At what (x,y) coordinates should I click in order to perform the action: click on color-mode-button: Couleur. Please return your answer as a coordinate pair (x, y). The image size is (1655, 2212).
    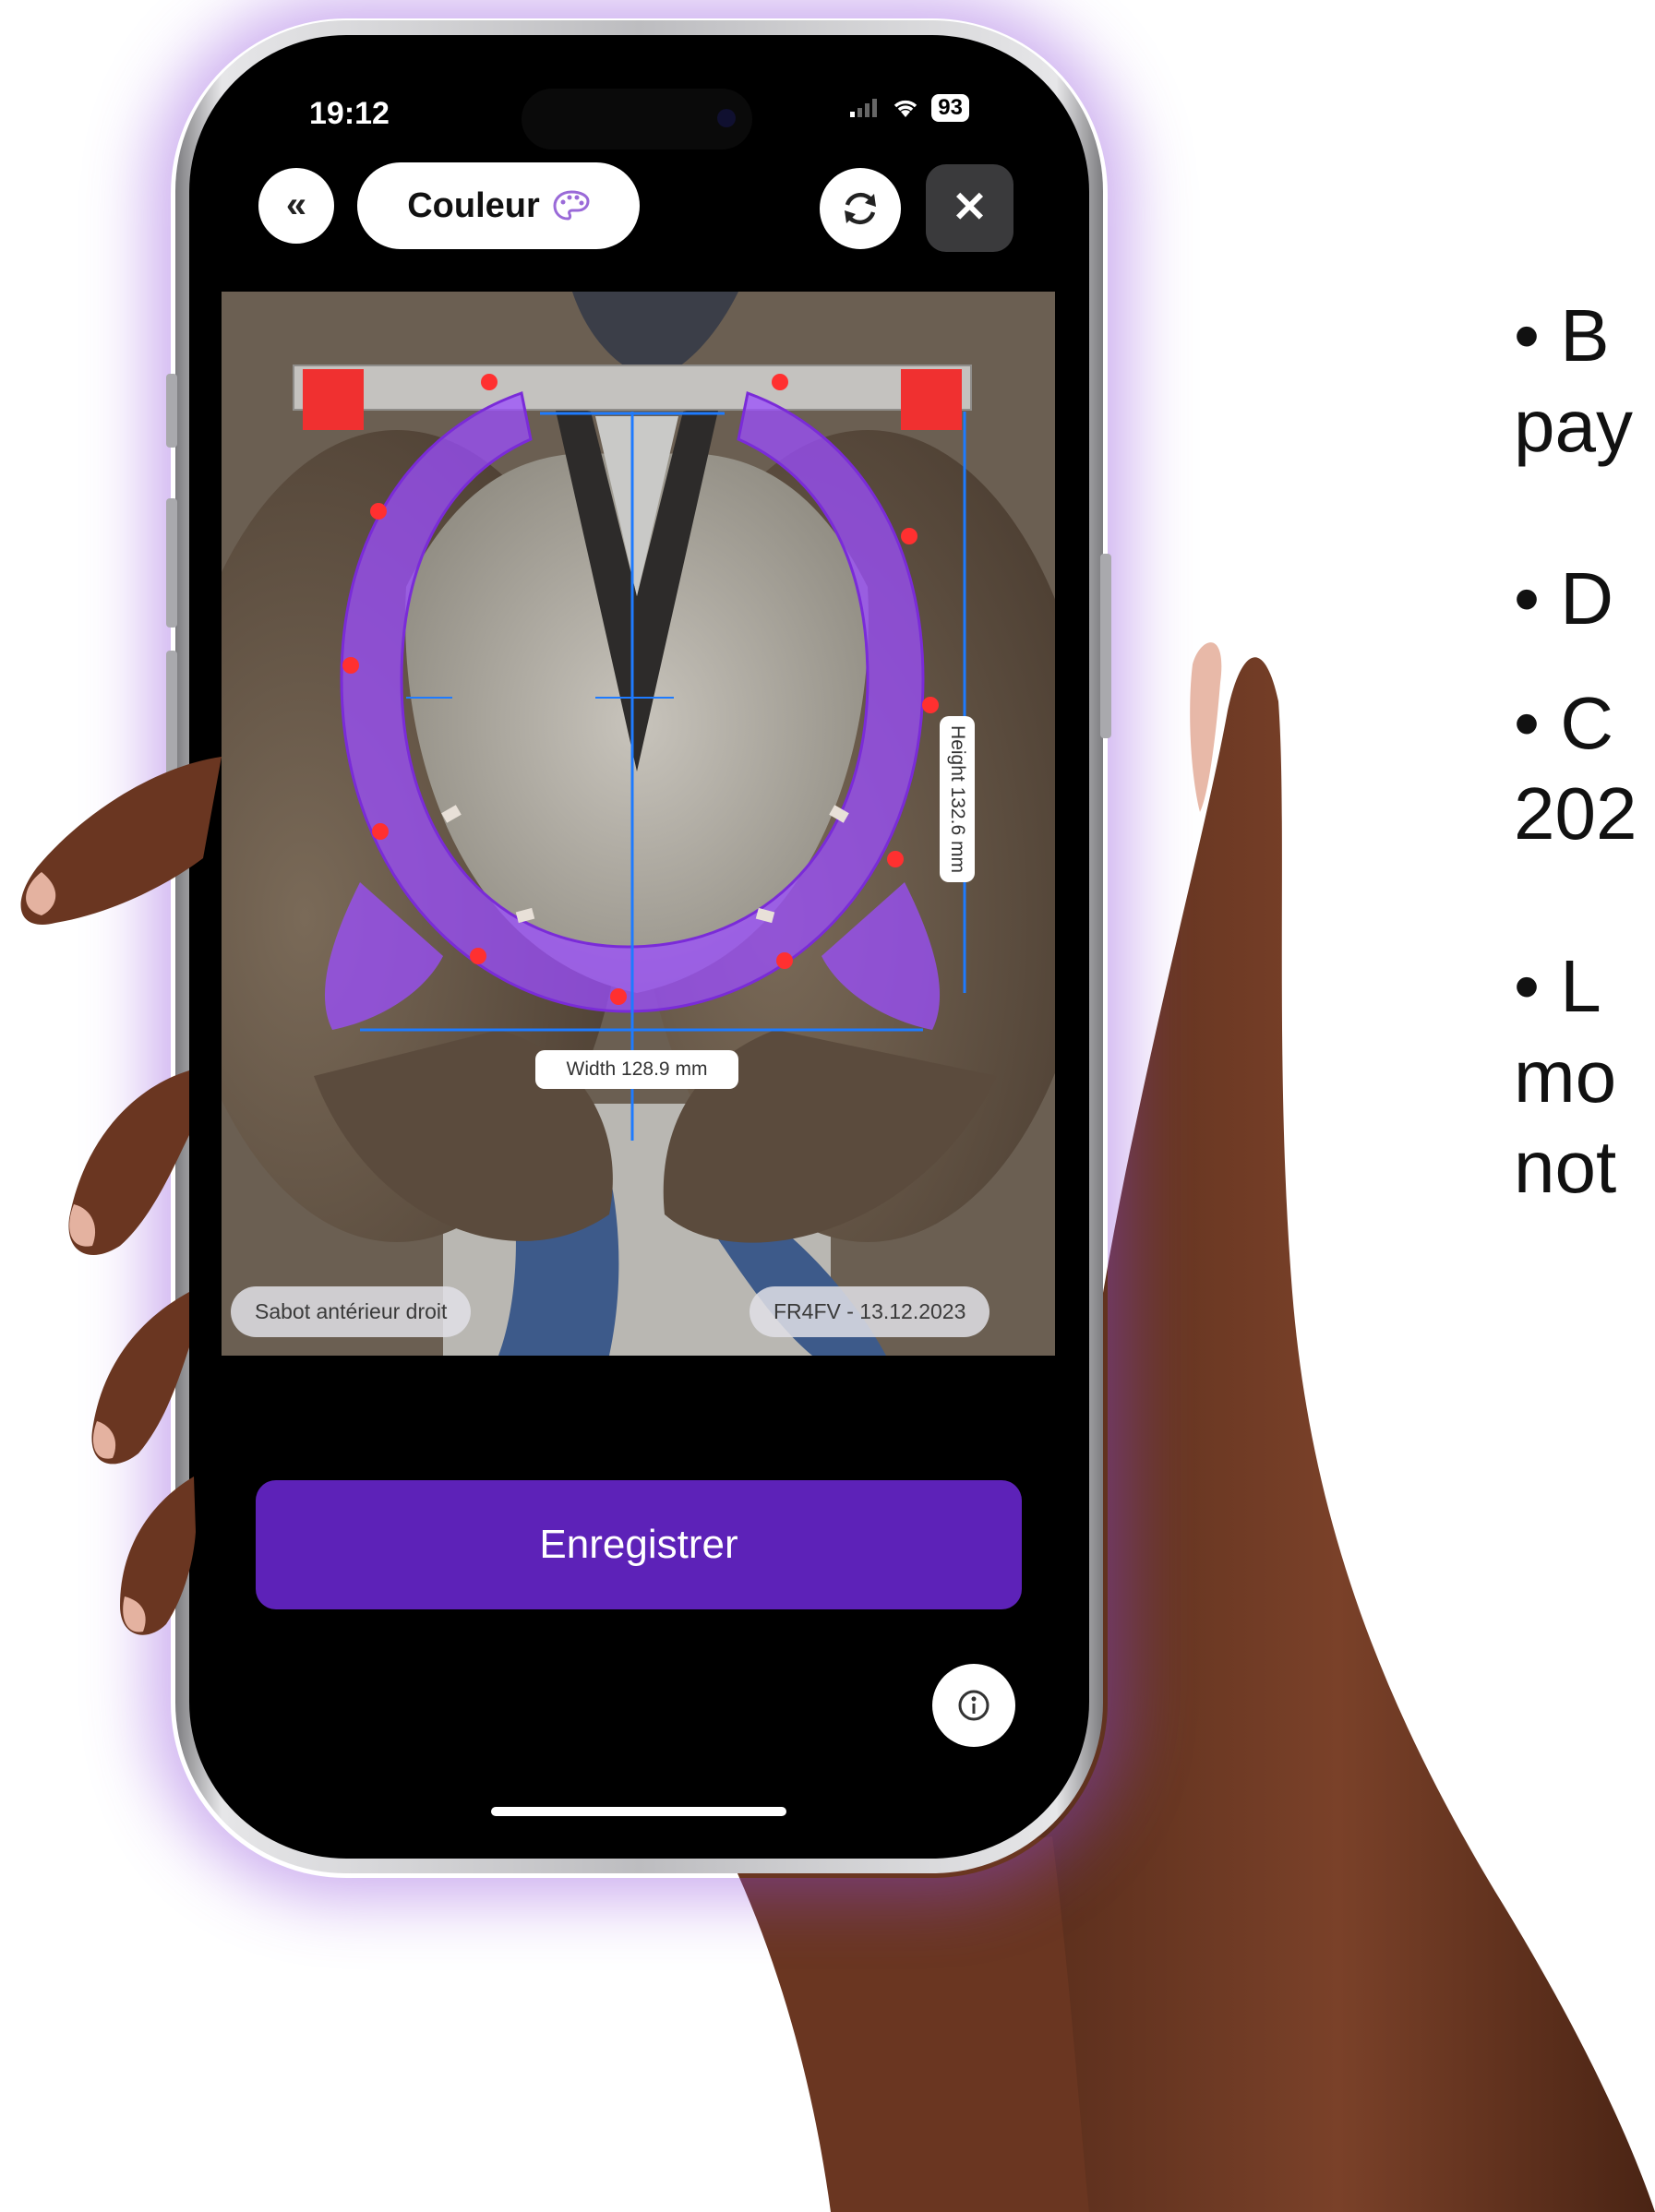
    Looking at the image, I should click on (499, 205).